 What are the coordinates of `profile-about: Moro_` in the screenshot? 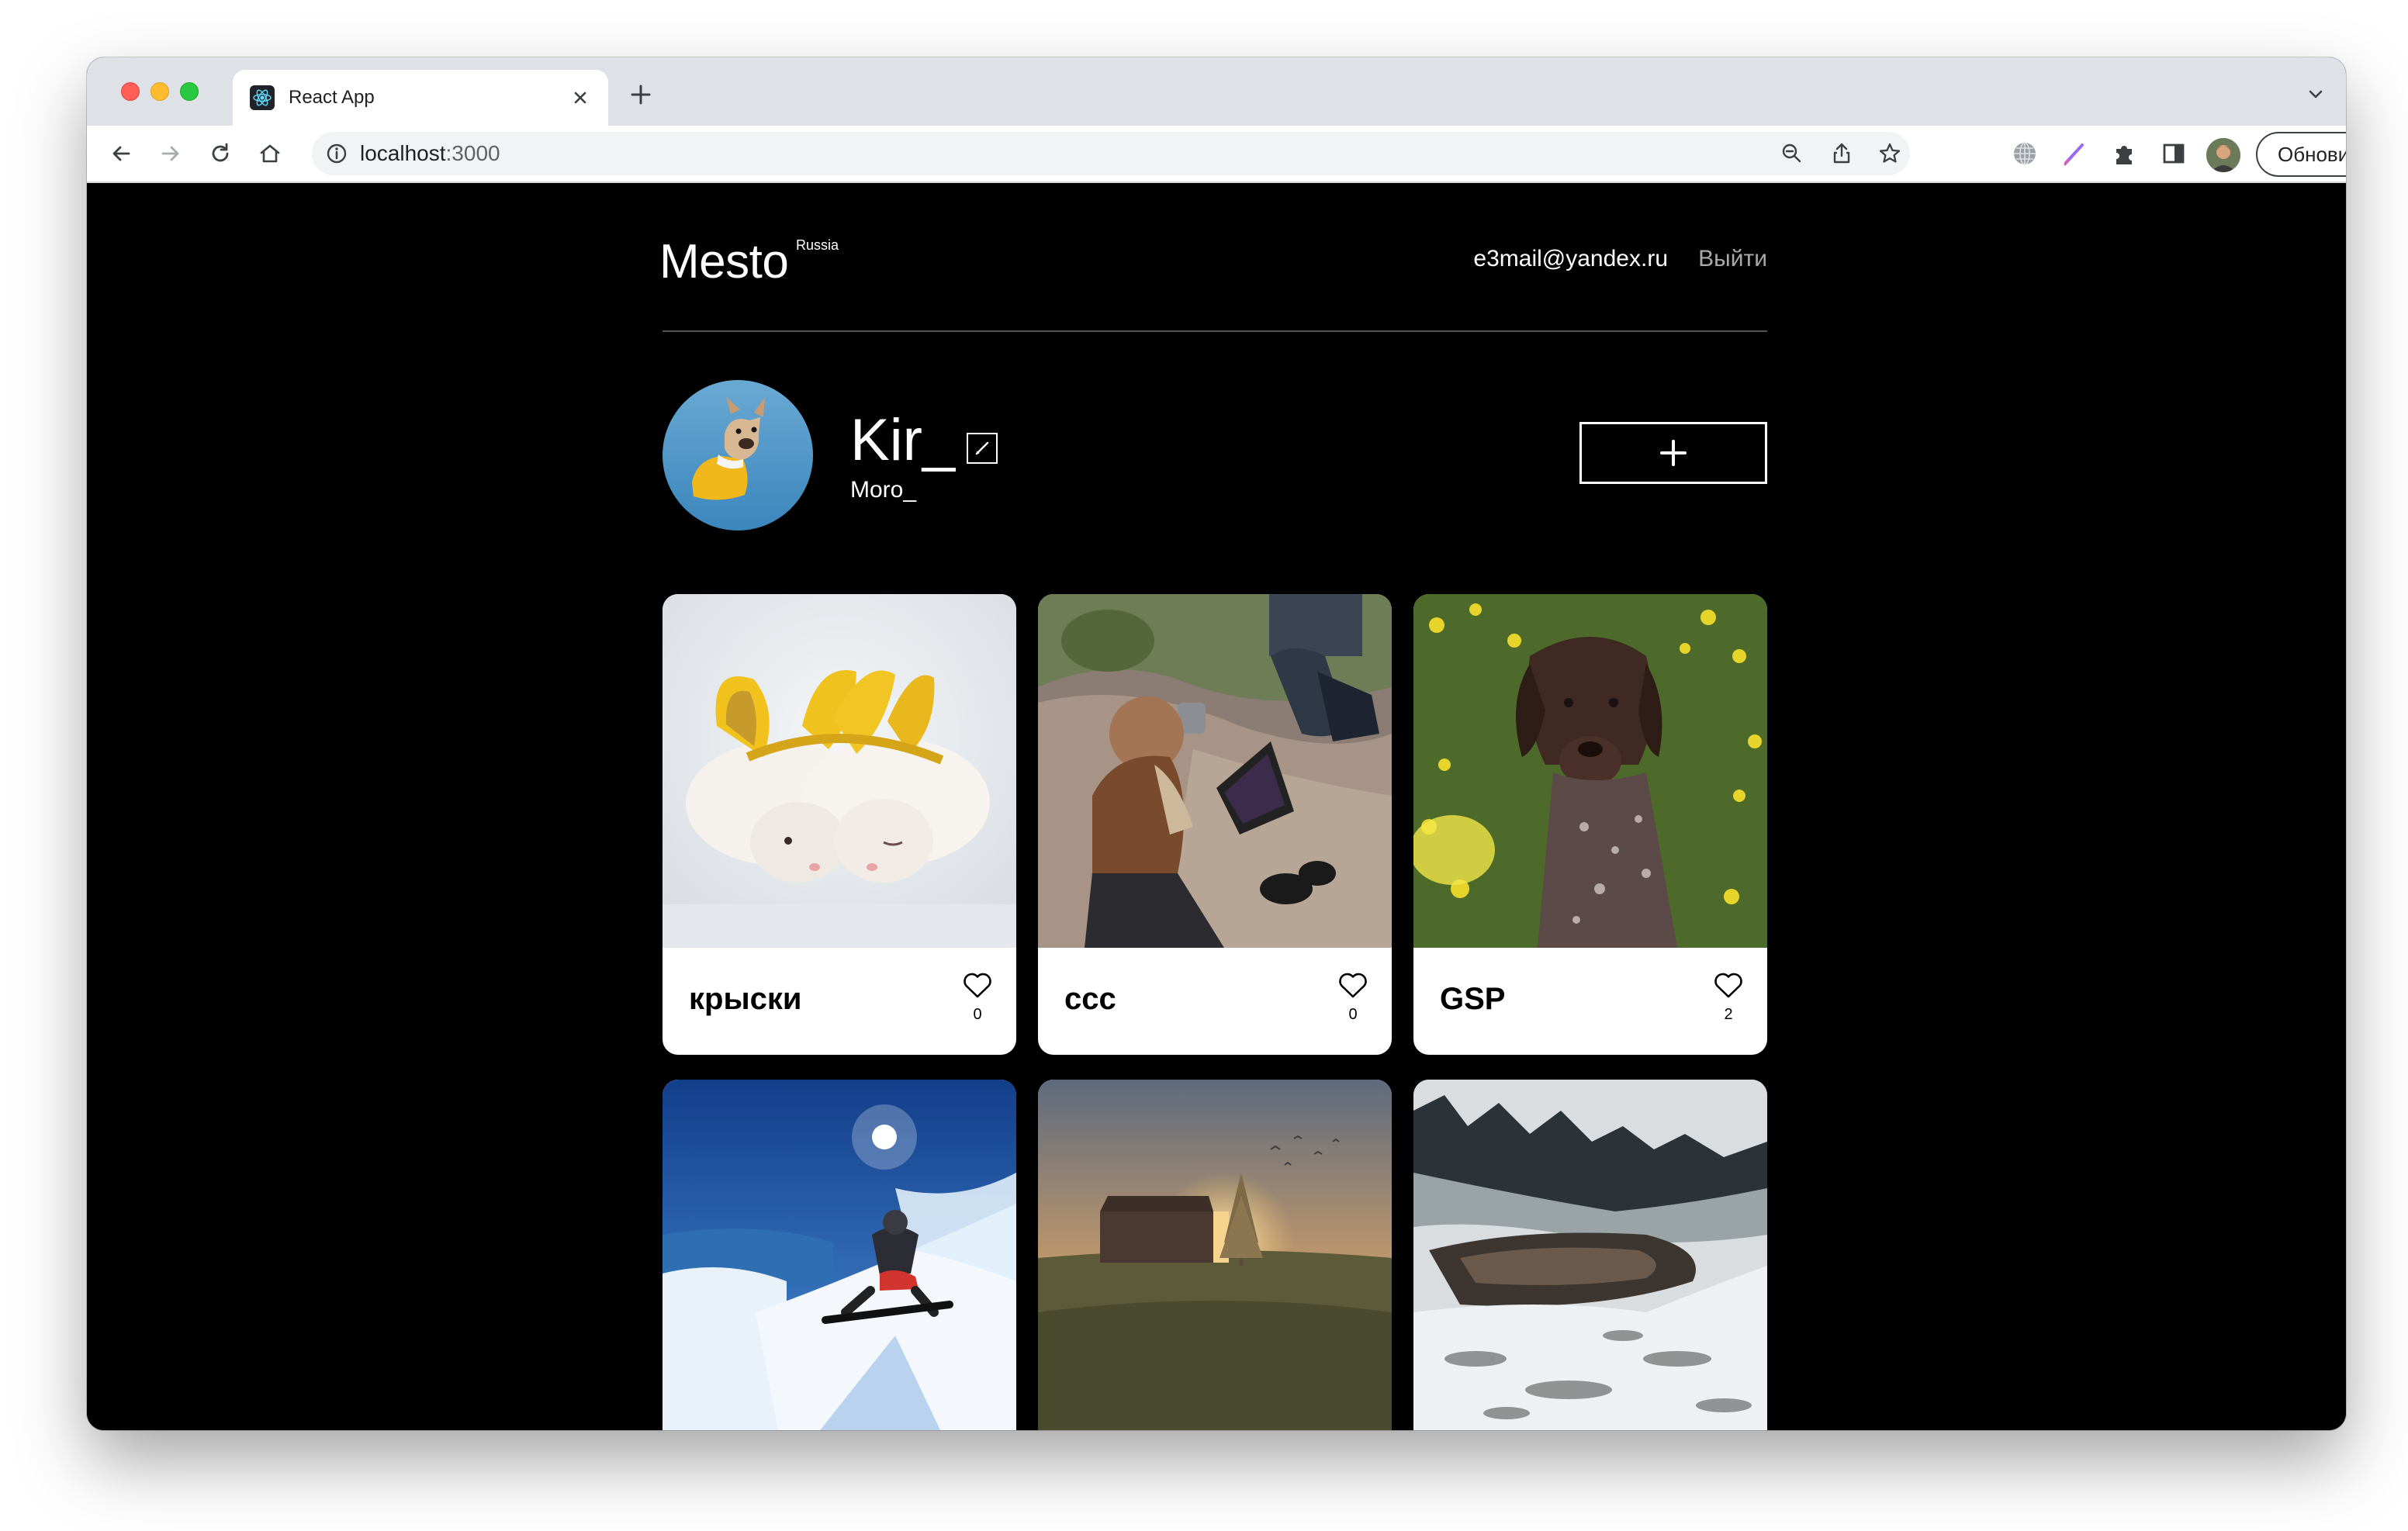 It's located at (883, 490).